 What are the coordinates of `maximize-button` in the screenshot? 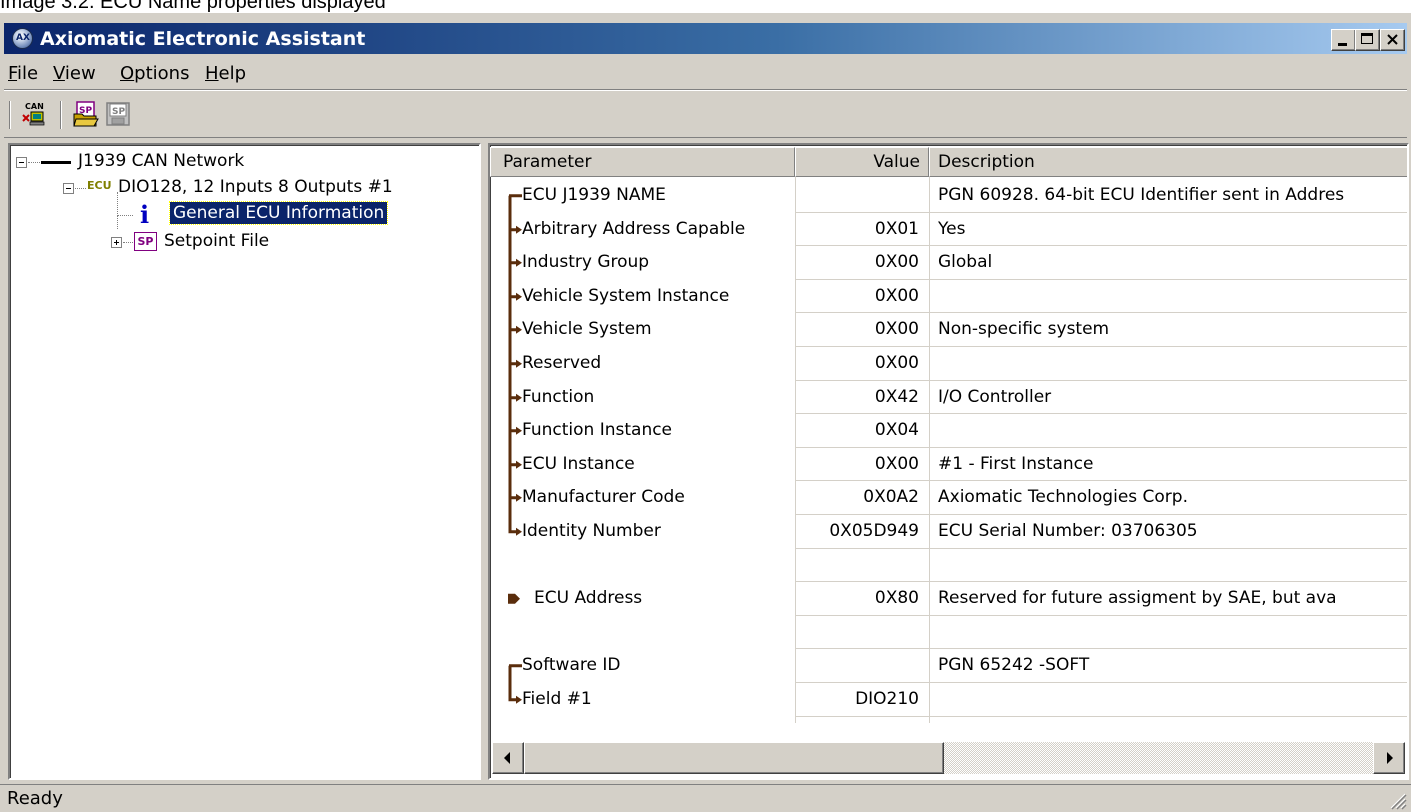 It's located at (1367, 40).